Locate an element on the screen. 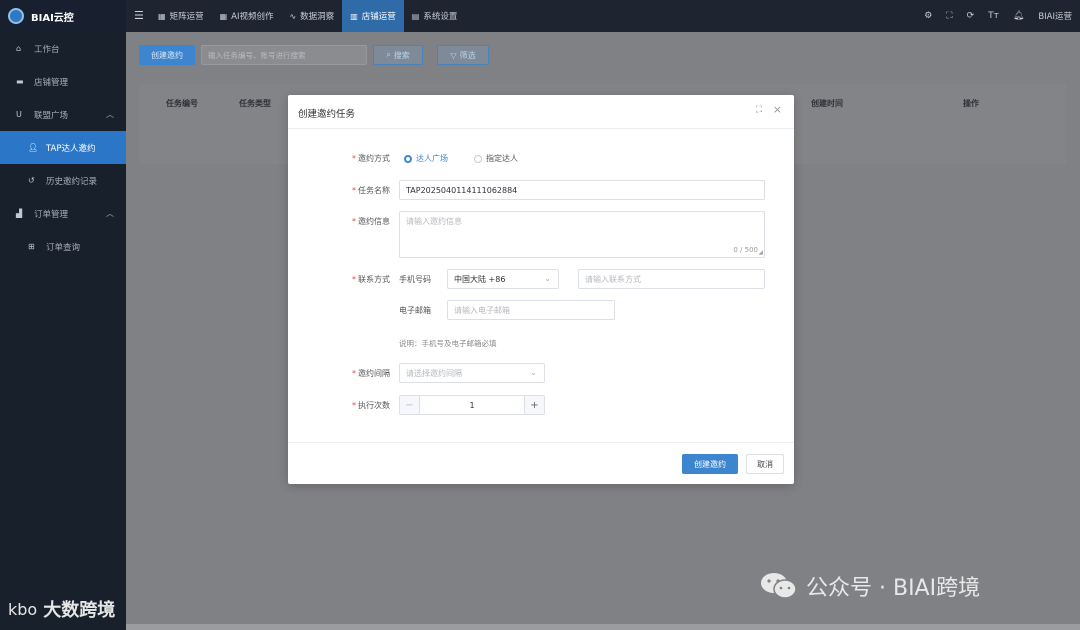 This screenshot has height=630, width=1080. sidebar-item-workbench: ⌂ 工作台 is located at coordinates (63, 48).